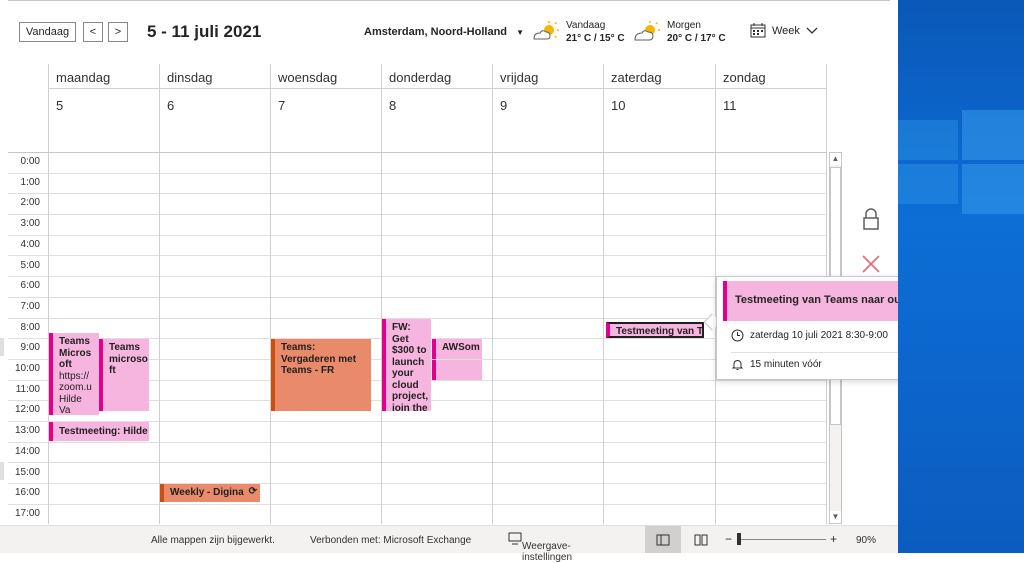  Describe the element at coordinates (417, 267) in the screenshot. I see `hour-row: 5:00` at that location.